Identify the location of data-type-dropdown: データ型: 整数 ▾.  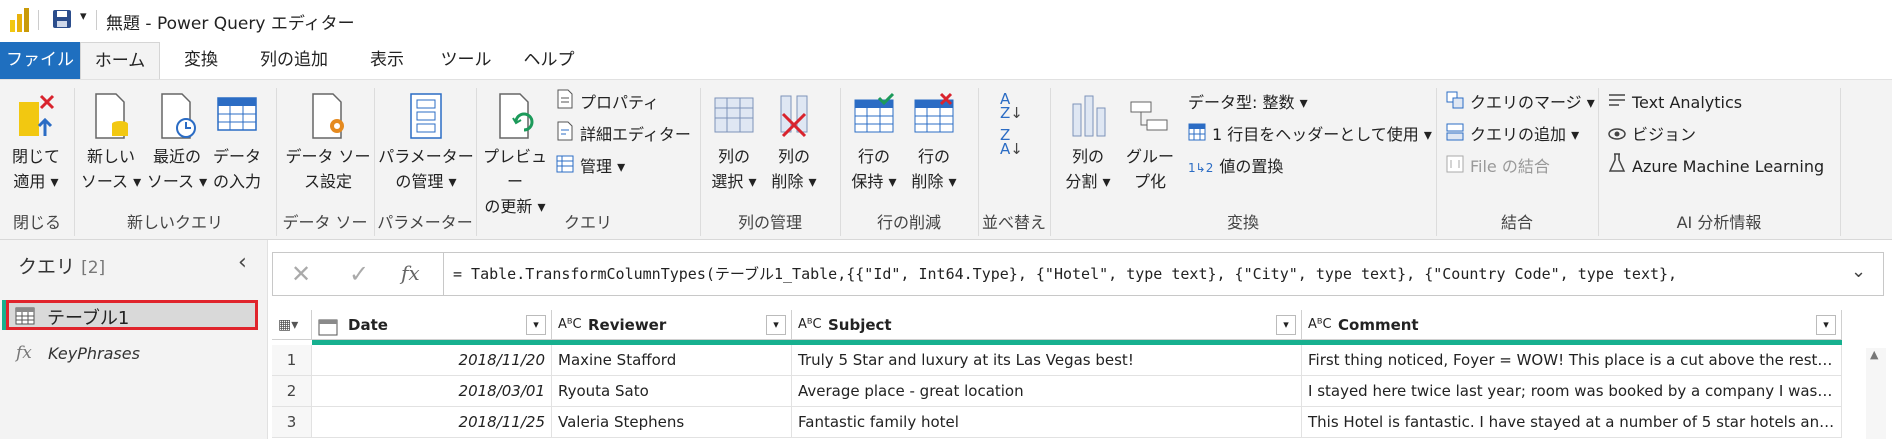
(1248, 103).